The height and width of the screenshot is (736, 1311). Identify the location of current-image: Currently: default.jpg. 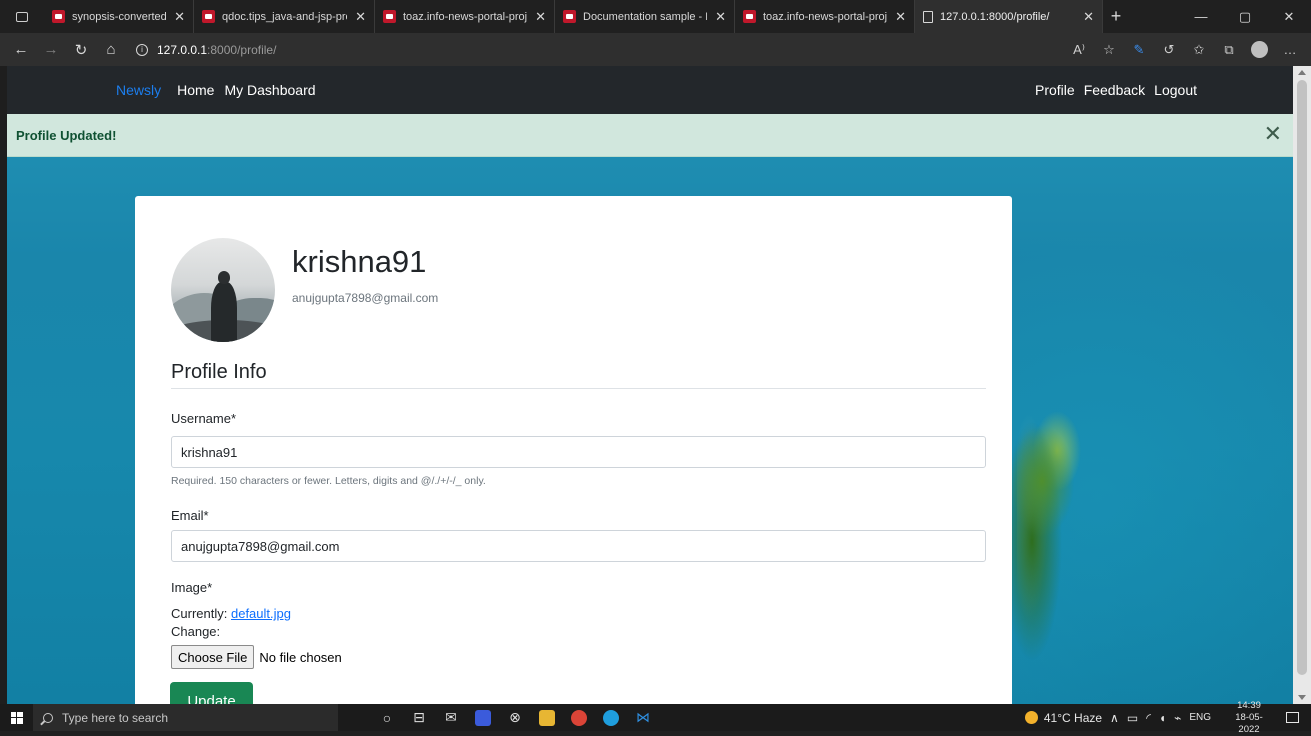
(231, 613).